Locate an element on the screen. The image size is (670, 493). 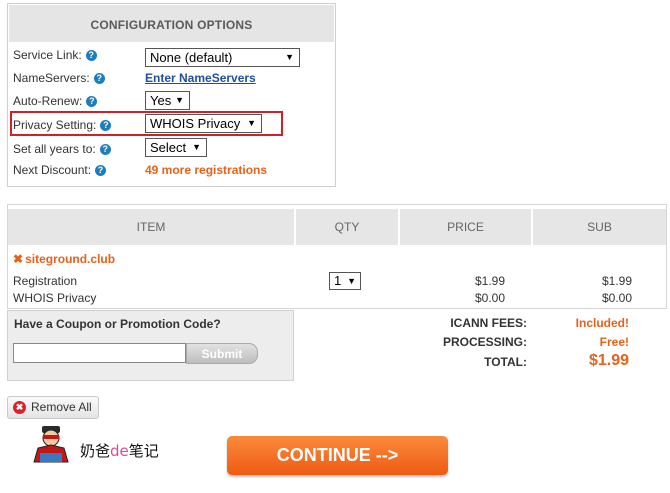
total-value: $1.99 is located at coordinates (608, 360).